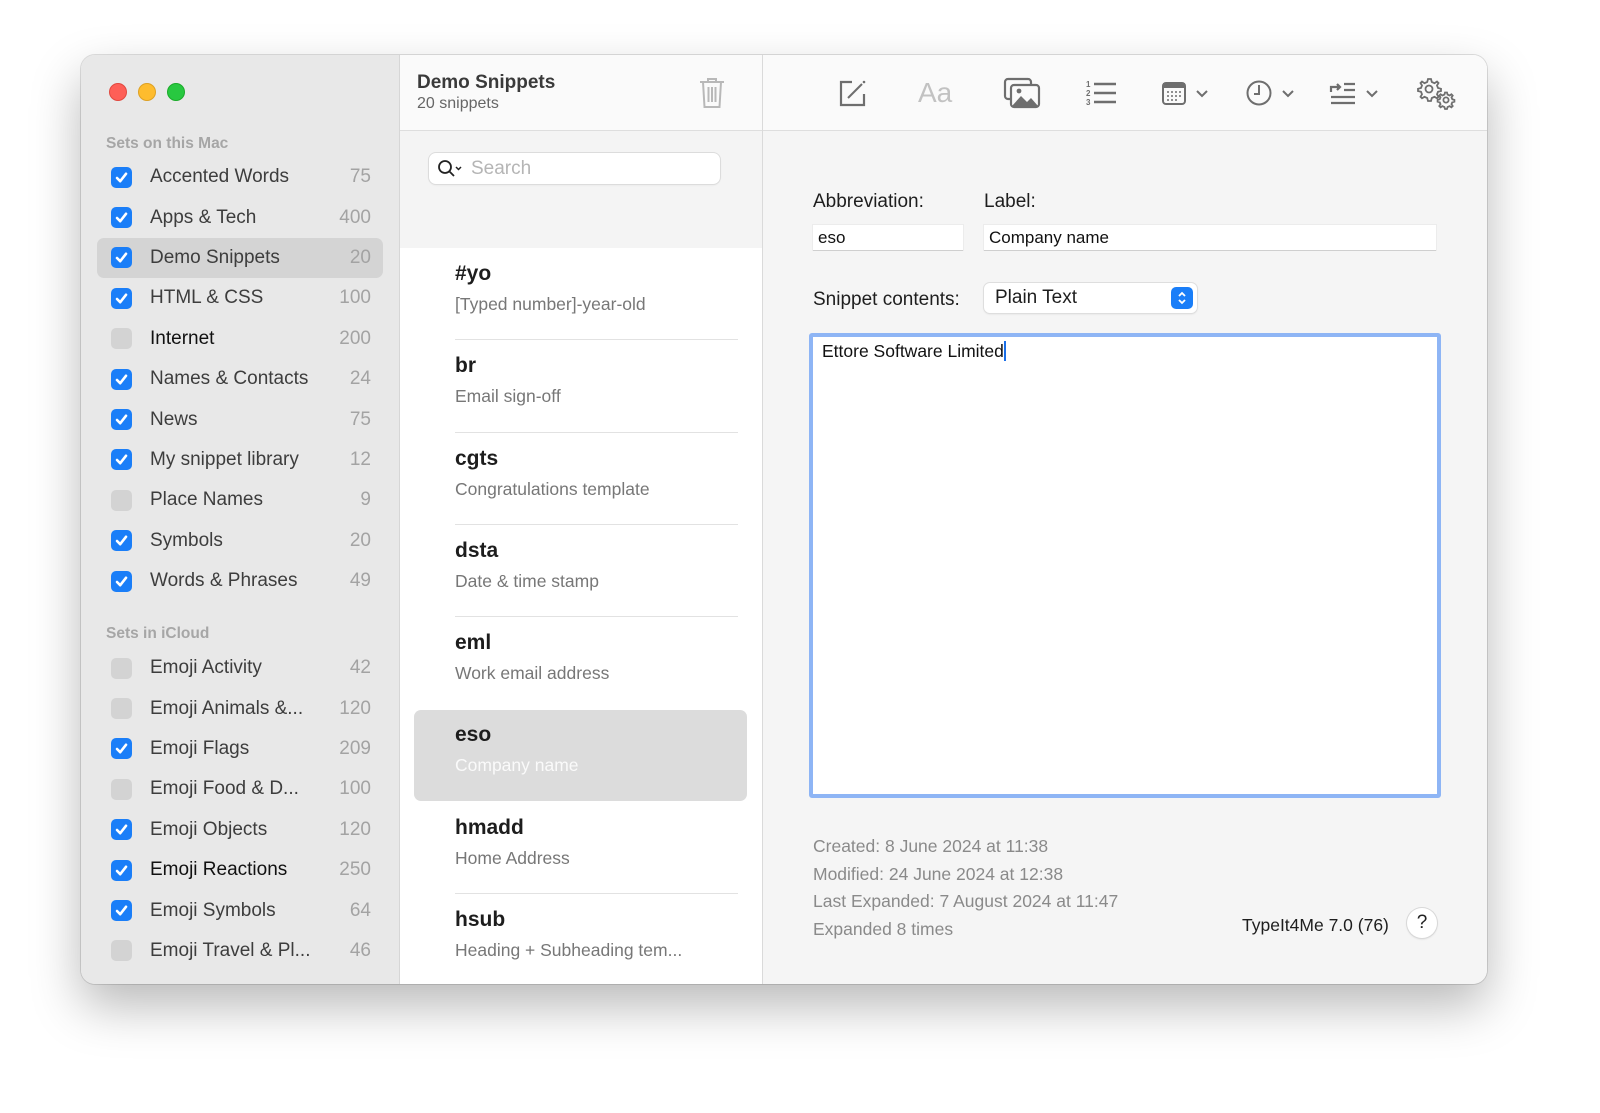 This screenshot has width=1600, height=1113. Describe the element at coordinates (581, 386) in the screenshot. I see `snippet-list-item: br Email sign-off` at that location.